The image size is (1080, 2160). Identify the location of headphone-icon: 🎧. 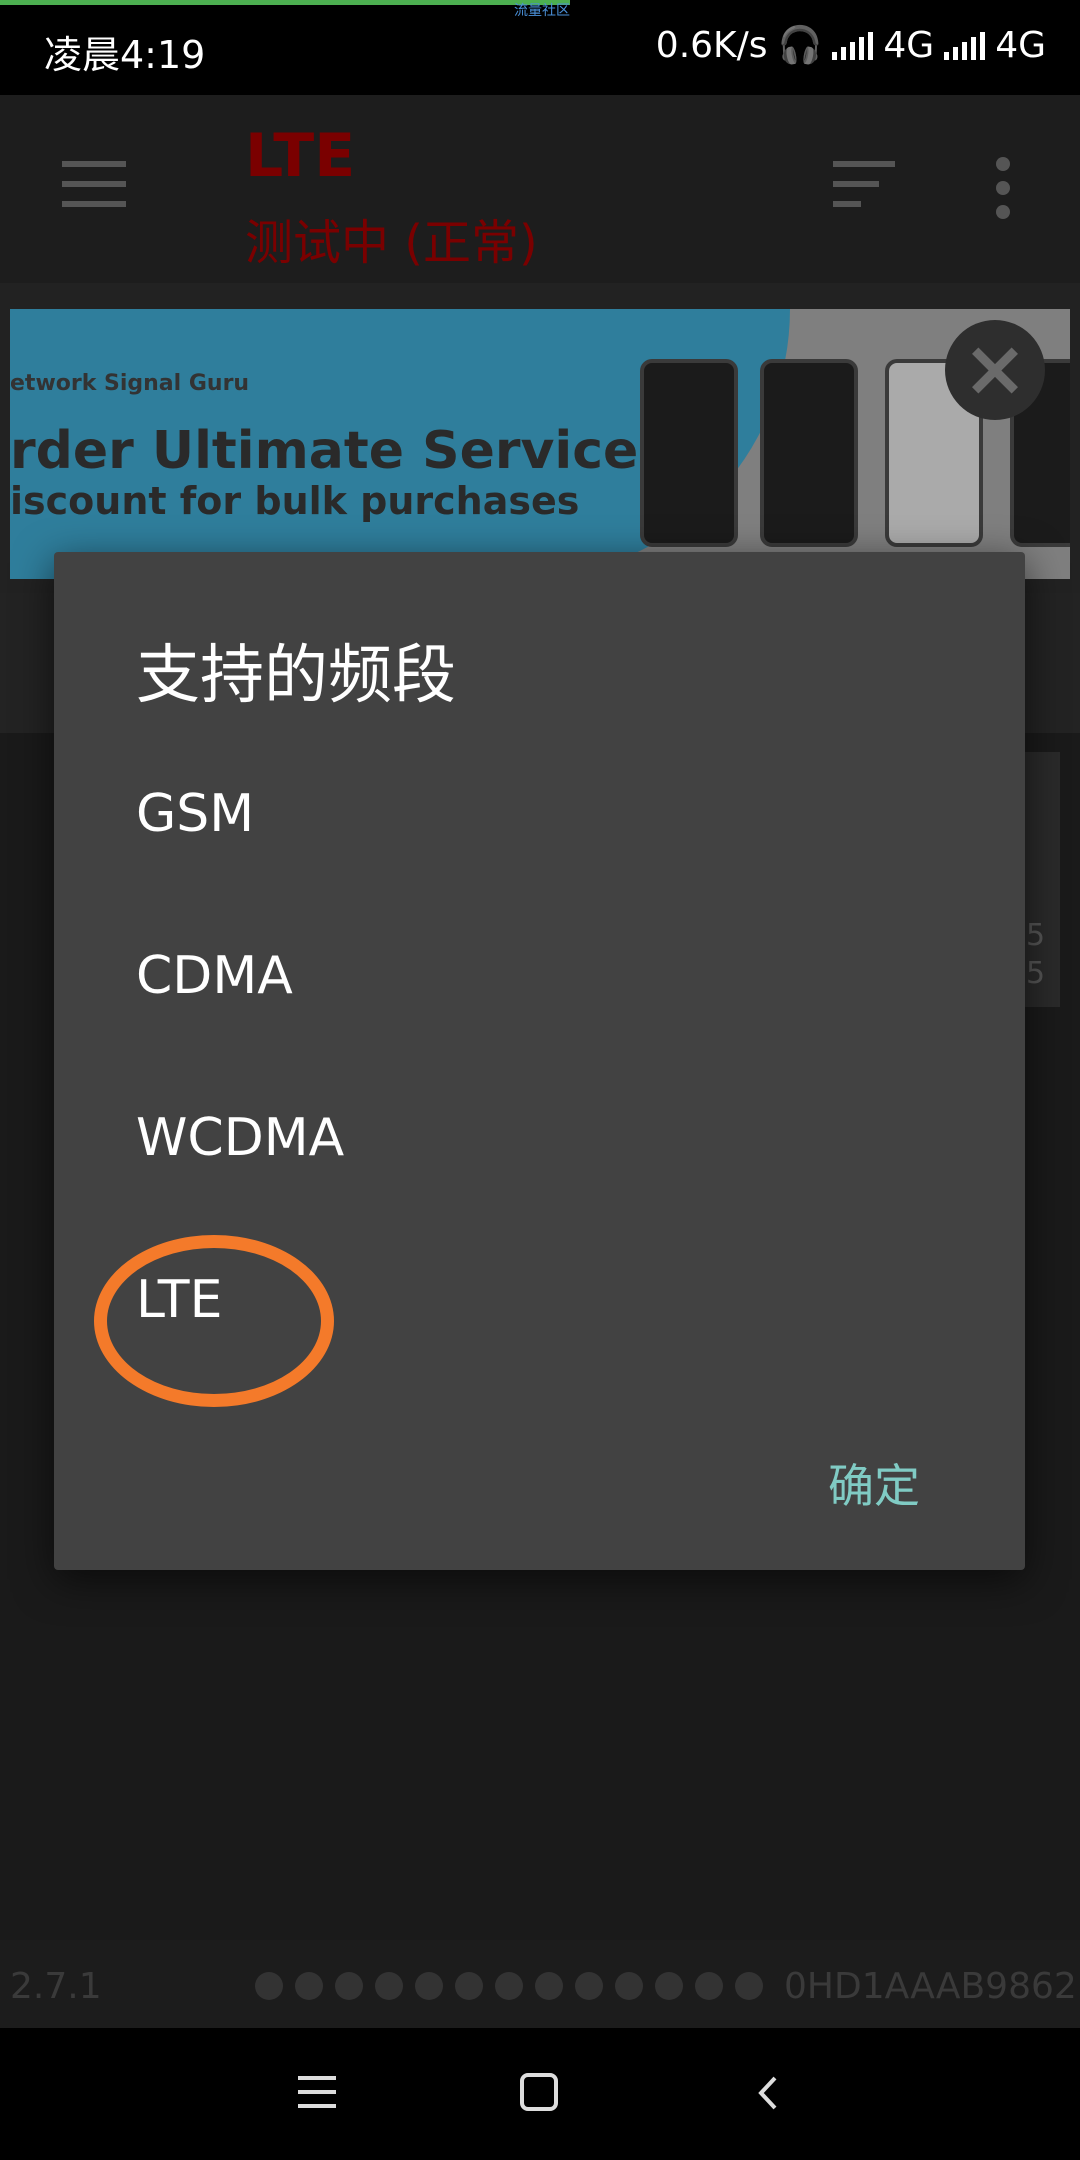
(800, 45).